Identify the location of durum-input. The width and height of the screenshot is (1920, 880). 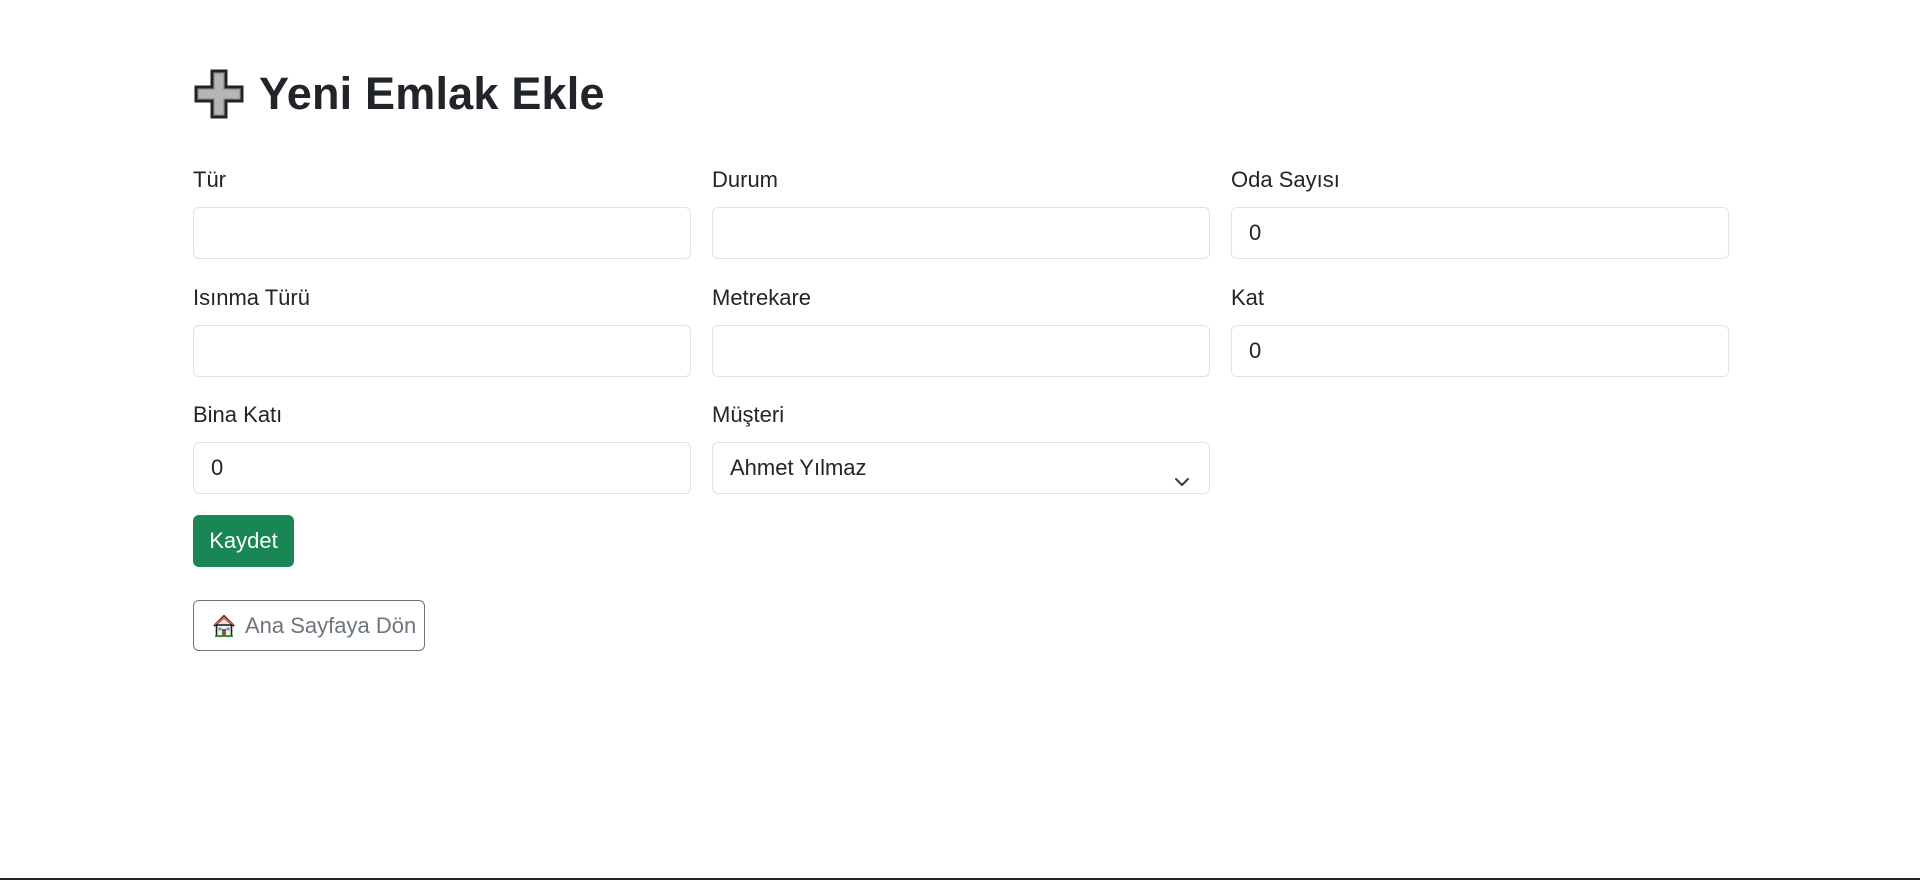
(961, 233).